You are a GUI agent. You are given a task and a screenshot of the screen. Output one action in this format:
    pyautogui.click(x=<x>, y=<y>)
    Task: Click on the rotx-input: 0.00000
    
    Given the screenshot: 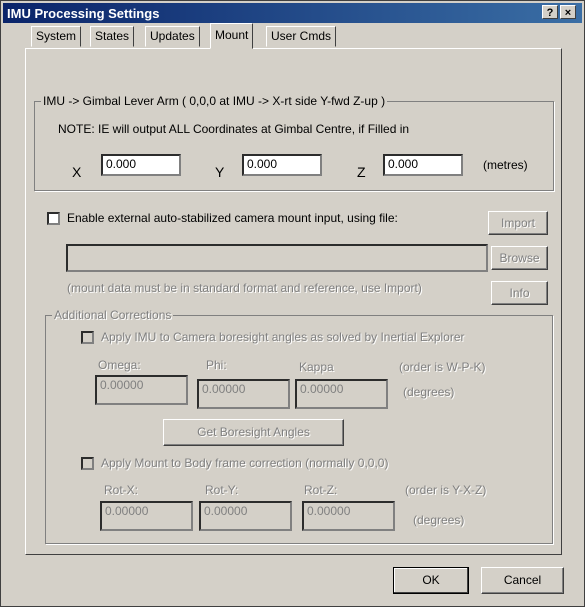 What is the action you would take?
    pyautogui.click(x=146, y=516)
    